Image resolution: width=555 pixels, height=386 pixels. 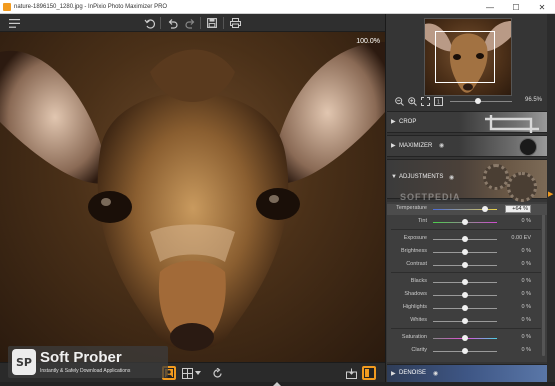 What do you see at coordinates (477, 101) in the screenshot?
I see `zoom-slider-thumb` at bounding box center [477, 101].